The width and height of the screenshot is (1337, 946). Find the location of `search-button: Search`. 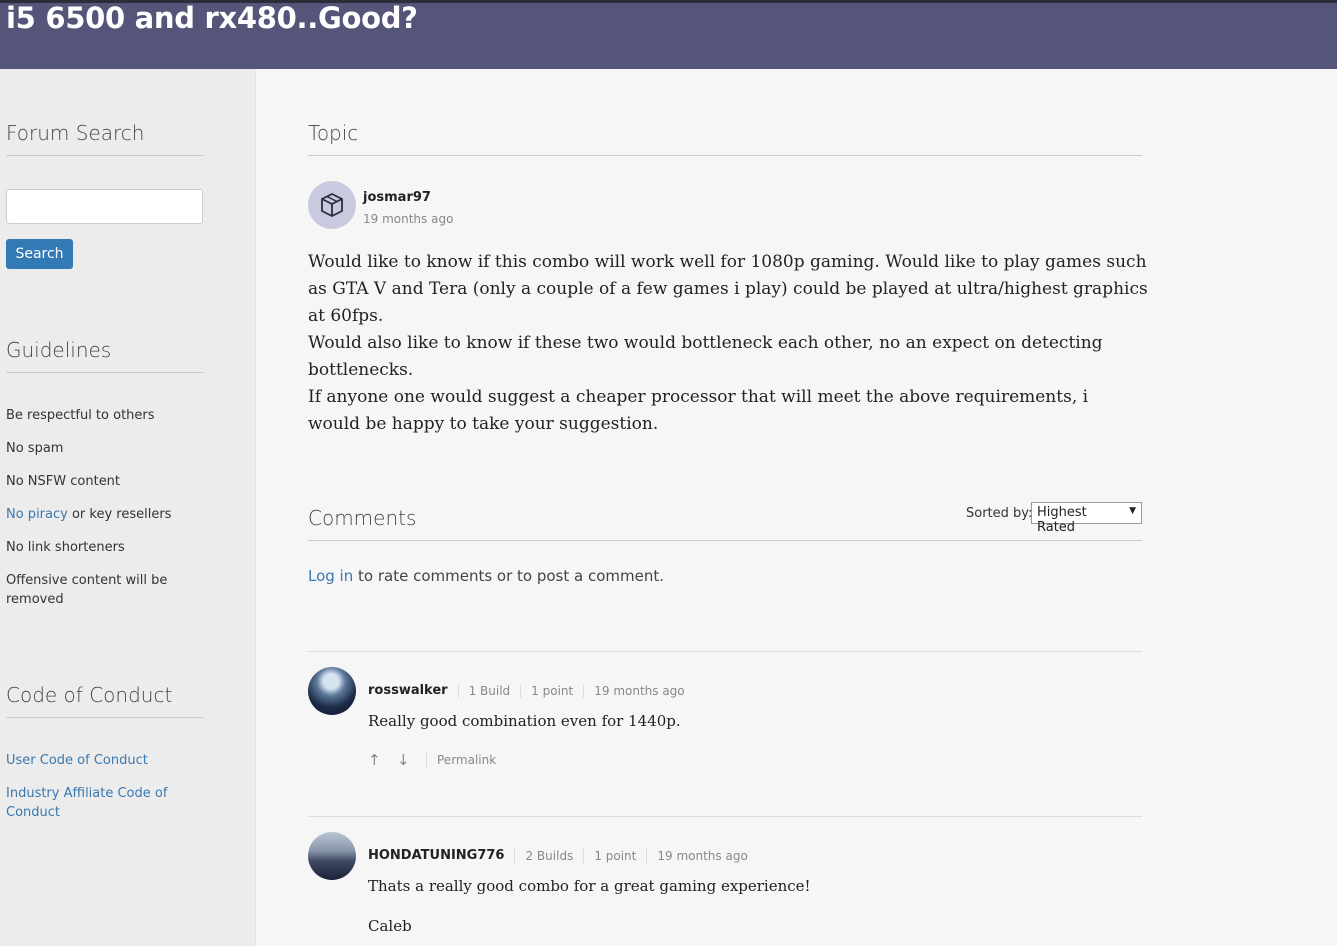

search-button: Search is located at coordinates (39, 254).